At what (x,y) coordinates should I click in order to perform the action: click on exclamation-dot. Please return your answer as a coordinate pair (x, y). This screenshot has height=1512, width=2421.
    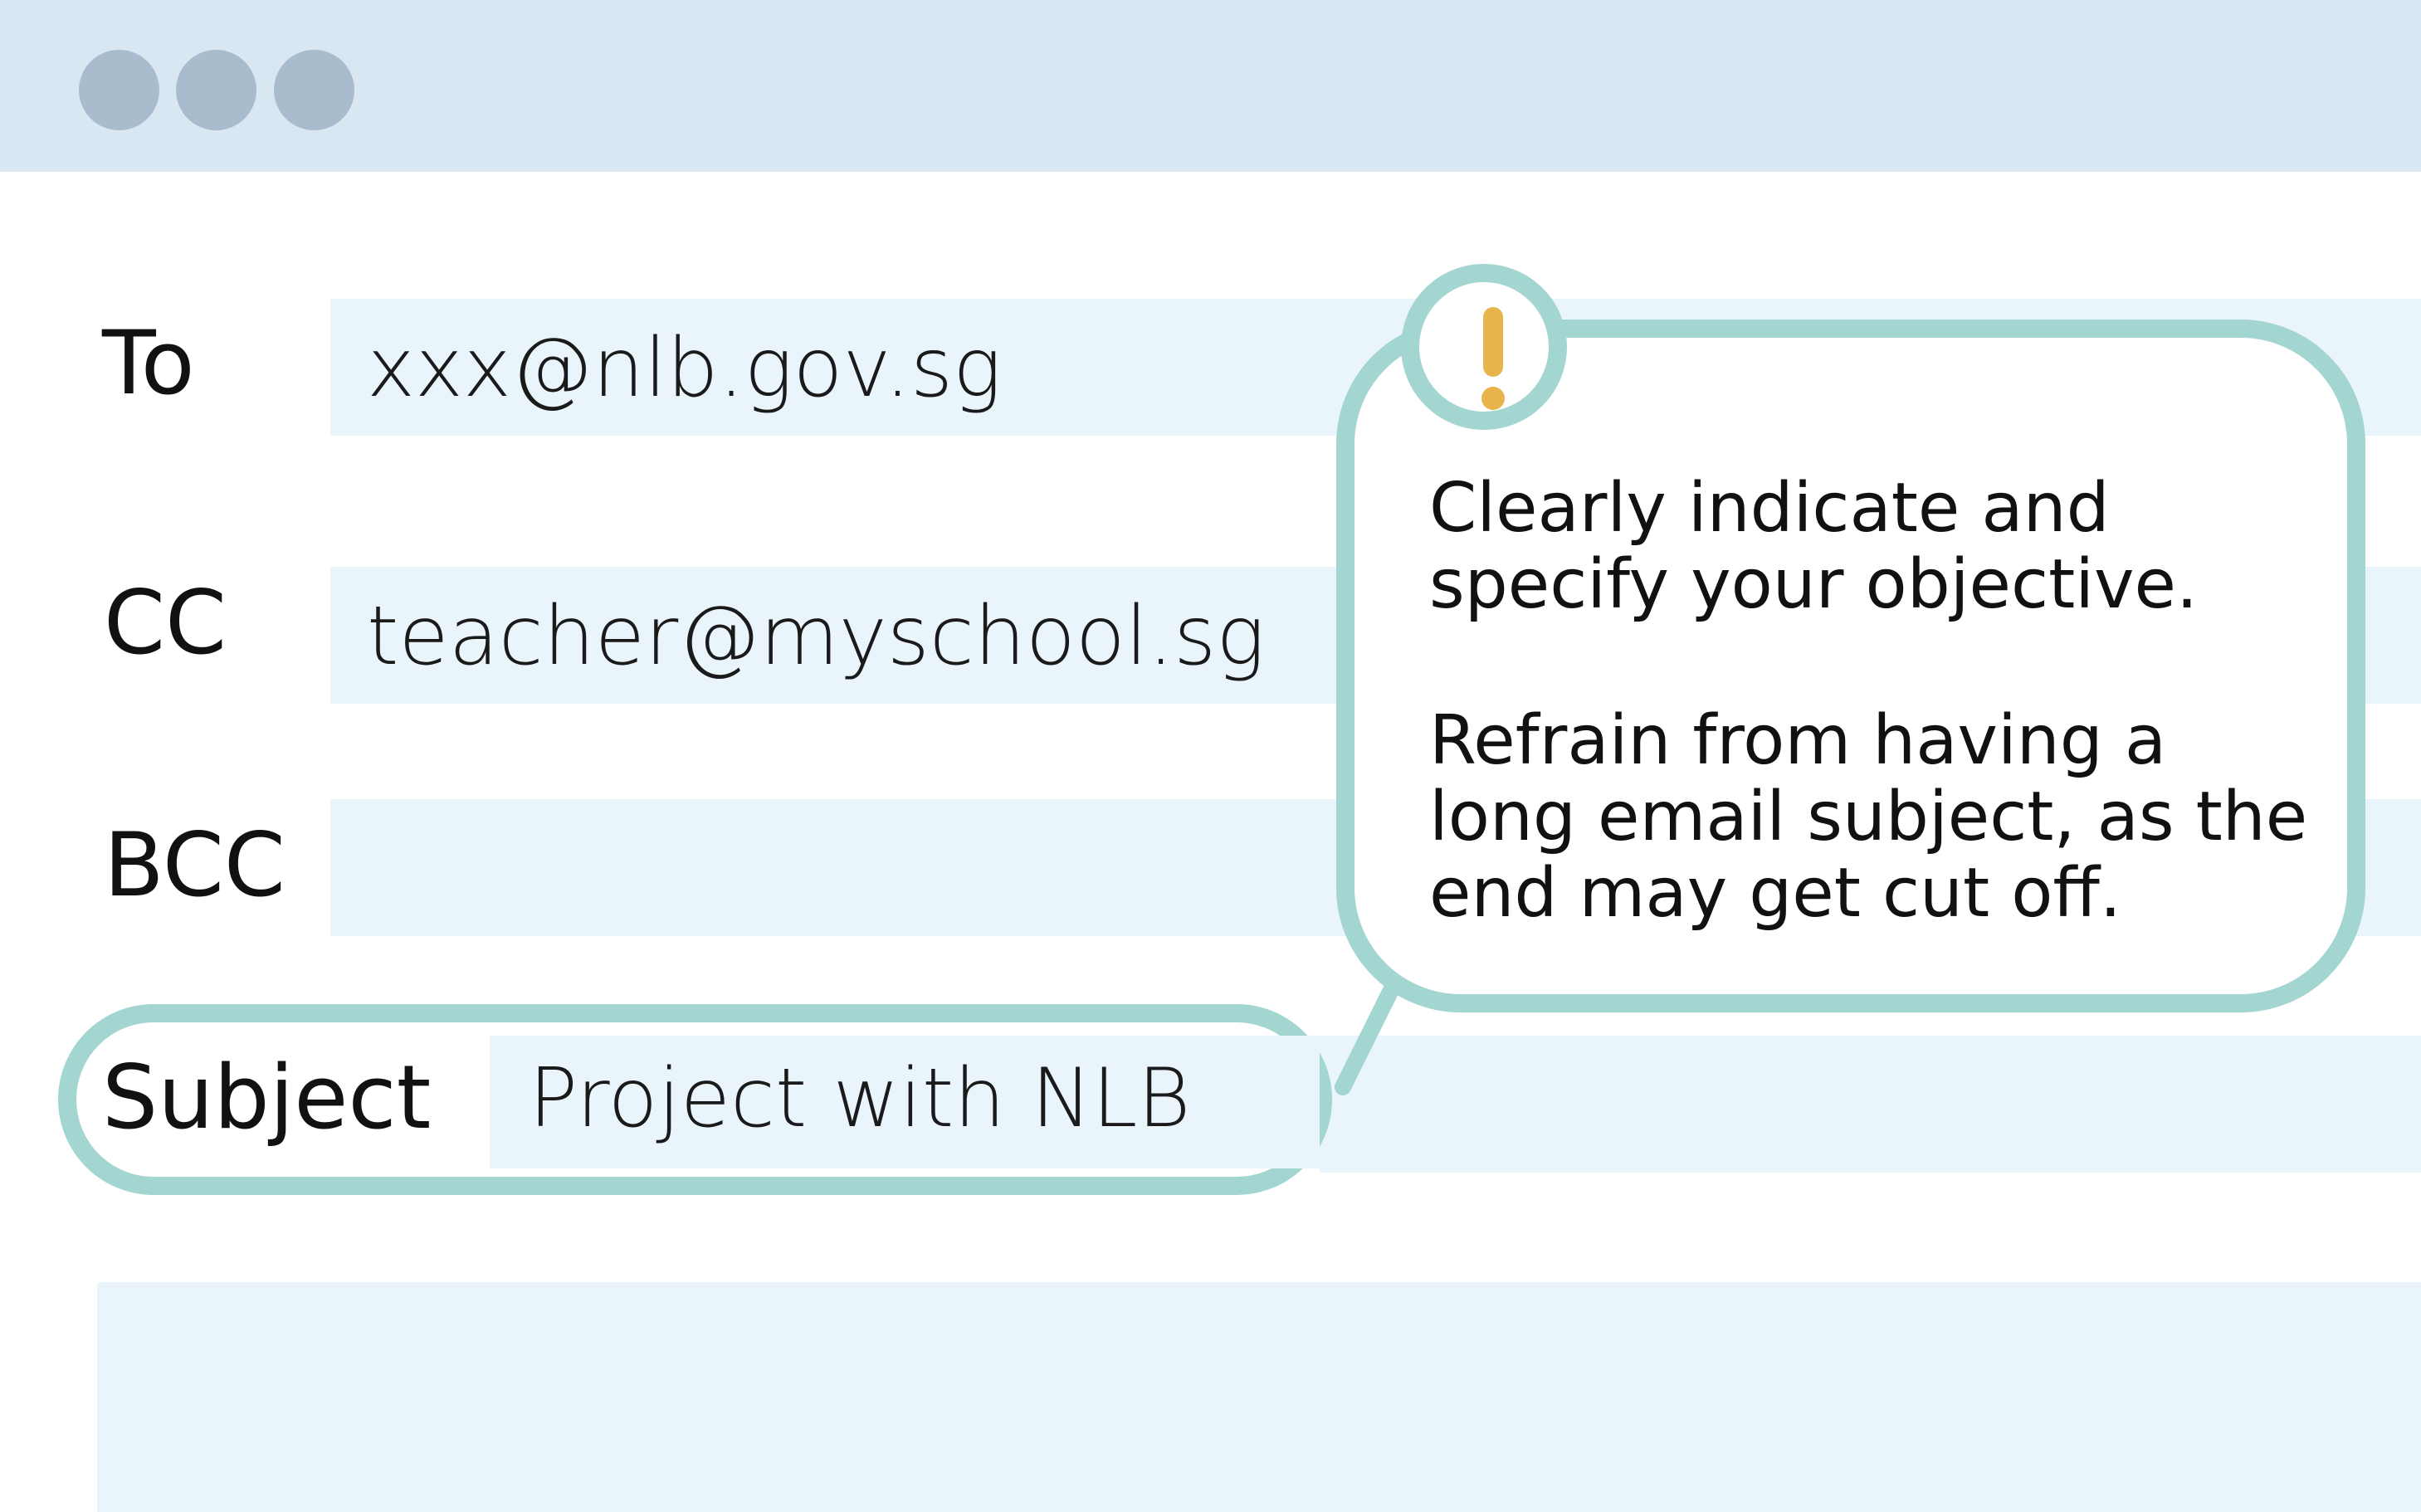
    Looking at the image, I should click on (1493, 399).